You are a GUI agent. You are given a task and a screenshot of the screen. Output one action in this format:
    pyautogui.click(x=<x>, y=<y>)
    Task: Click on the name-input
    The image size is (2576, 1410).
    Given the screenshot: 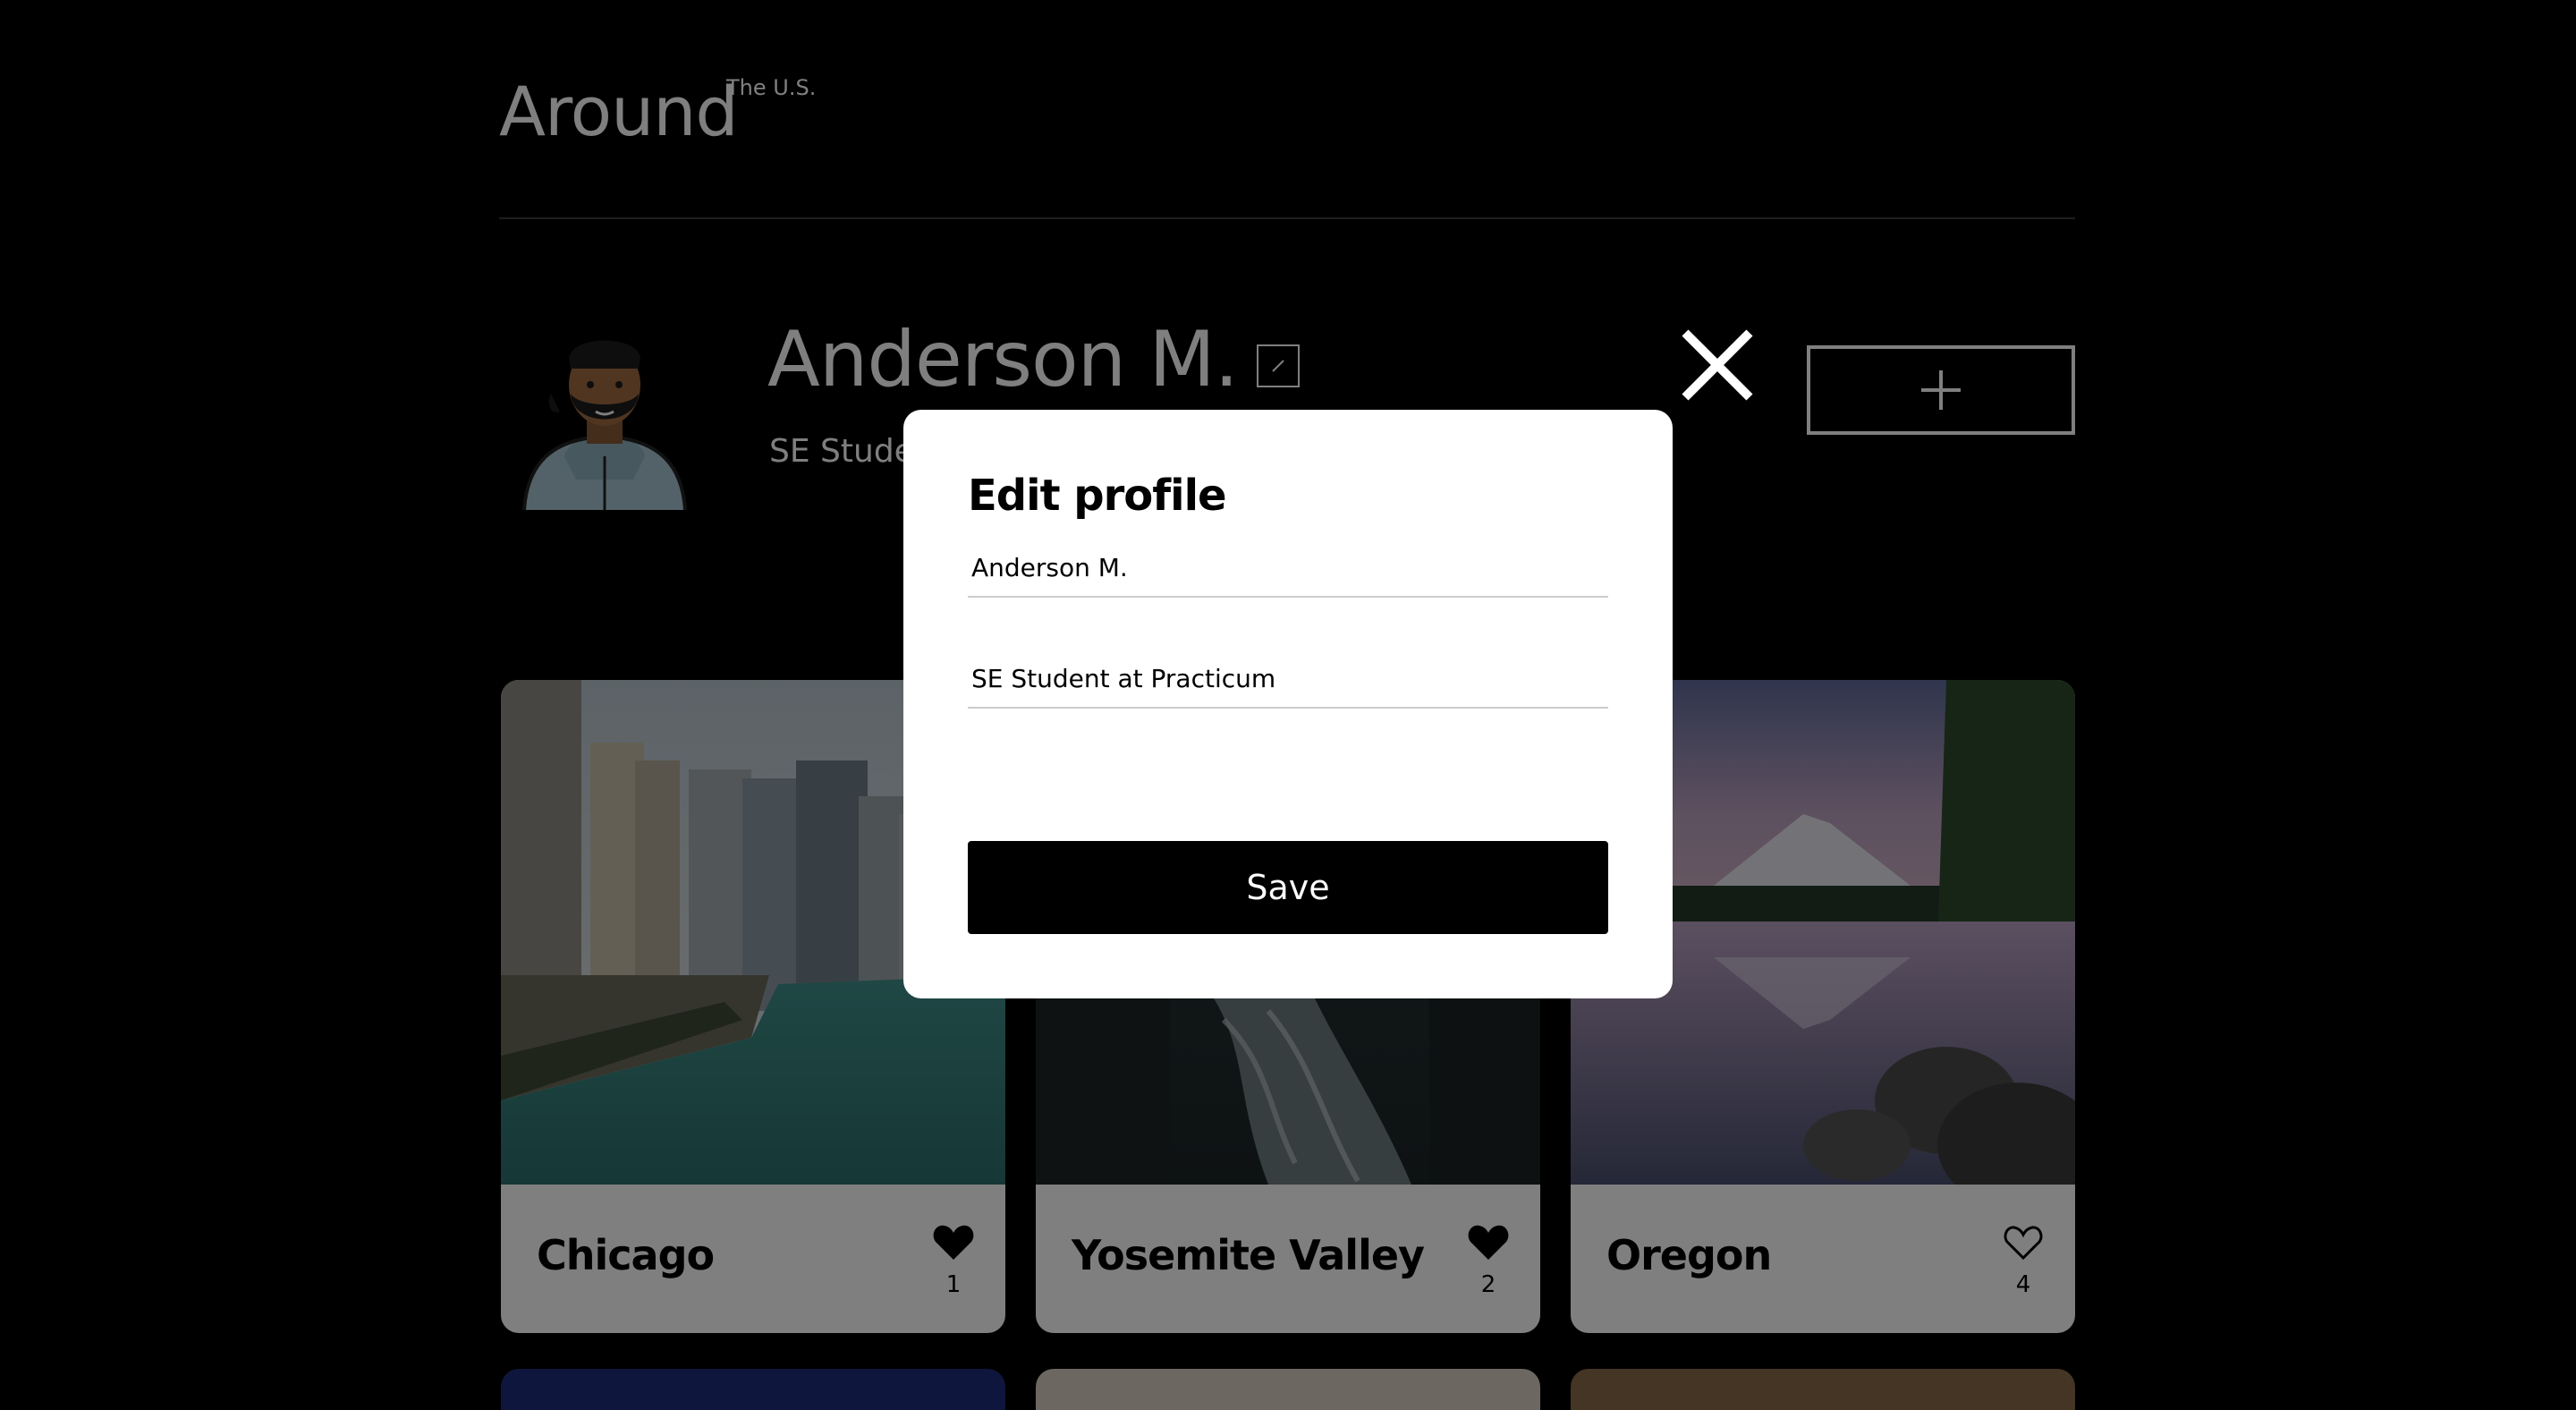 What is the action you would take?
    pyautogui.click(x=1288, y=568)
    